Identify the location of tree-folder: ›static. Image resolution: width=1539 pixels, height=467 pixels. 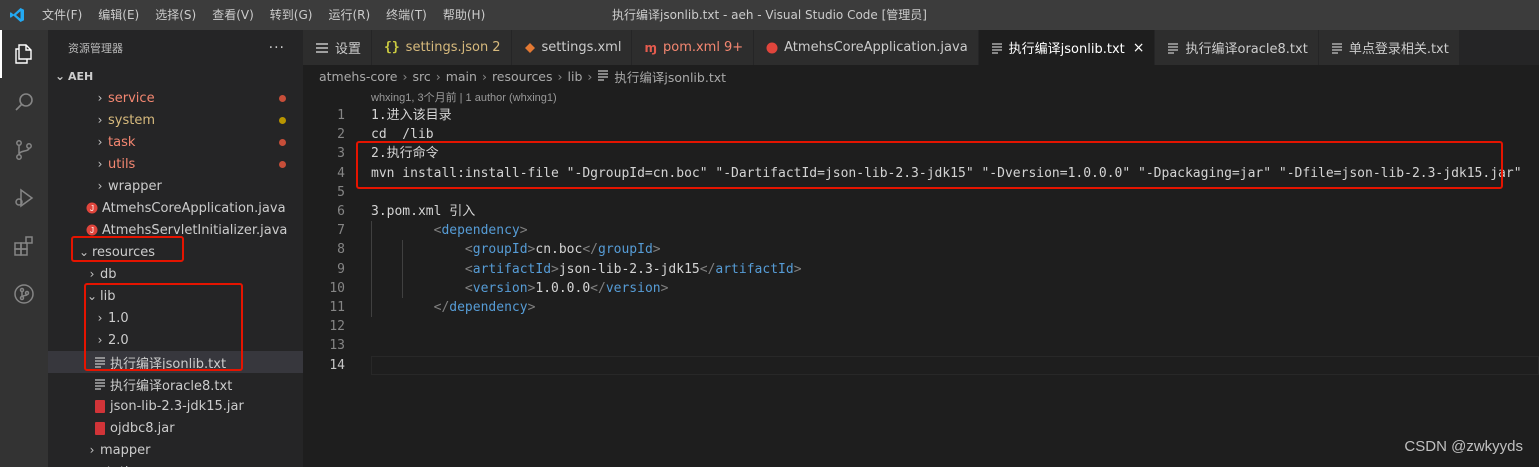
(175, 464).